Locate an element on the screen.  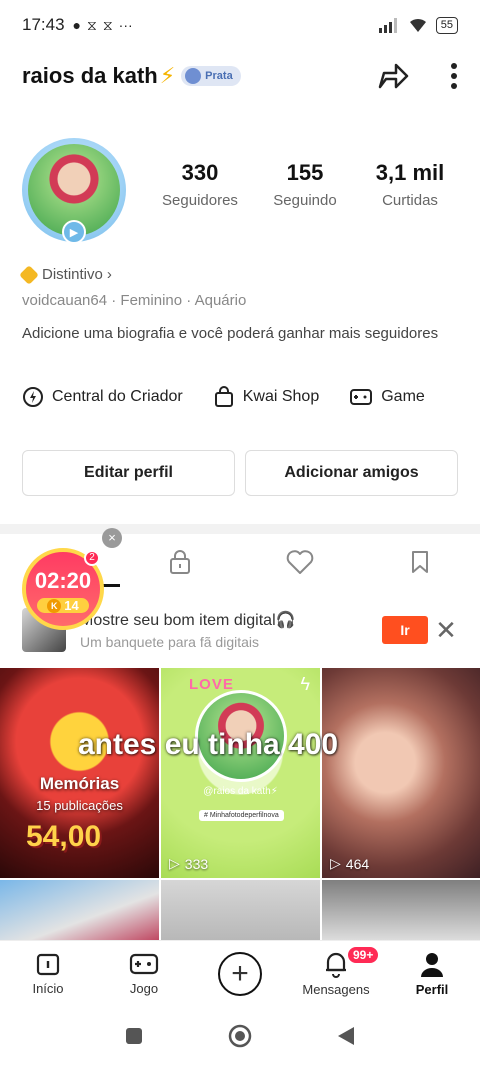
stat-followers: 330 Seguidores is located at coordinates (200, 184).